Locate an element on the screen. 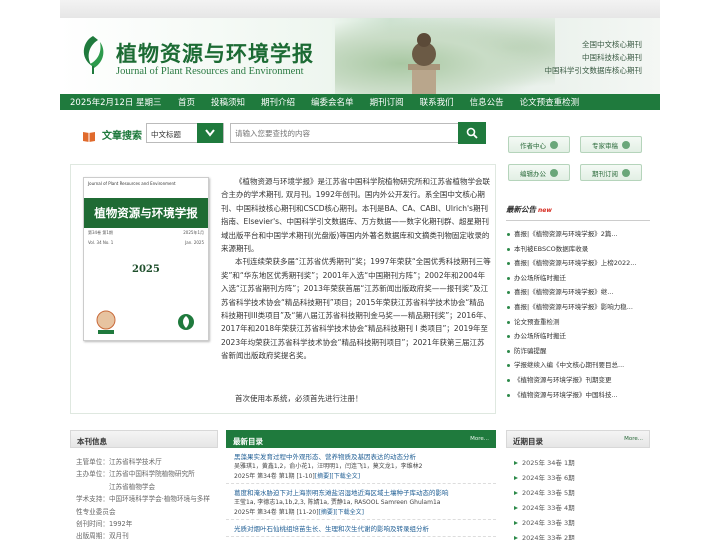 The height and width of the screenshot is (540, 720). article-title: 黑藻果实发育过程中外观形态、营养物质及基因表达的动态分析 is located at coordinates (361, 457).